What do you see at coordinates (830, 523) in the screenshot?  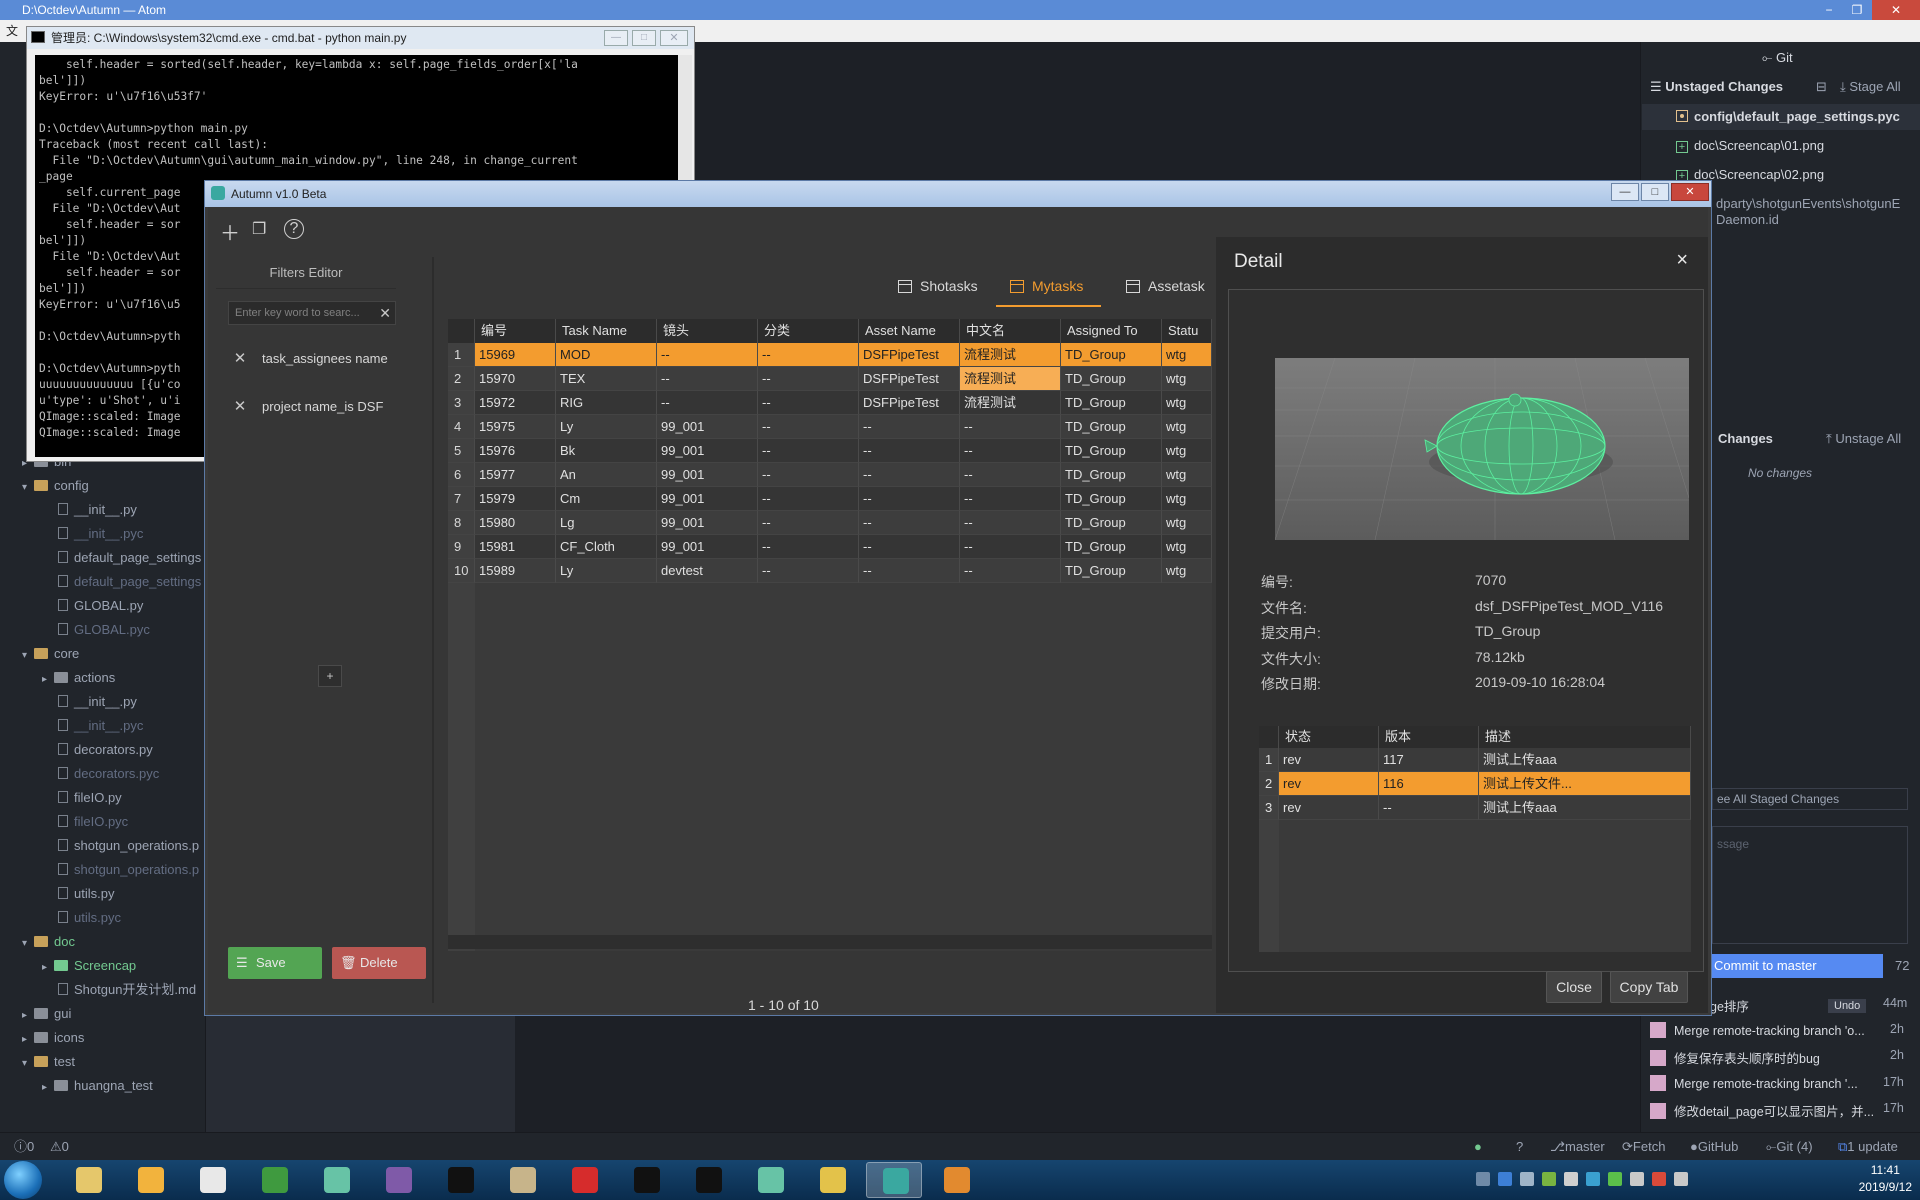 I see `table-row: 8 15980 Lg 99_001 -- -- -- TD_Group wtg` at bounding box center [830, 523].